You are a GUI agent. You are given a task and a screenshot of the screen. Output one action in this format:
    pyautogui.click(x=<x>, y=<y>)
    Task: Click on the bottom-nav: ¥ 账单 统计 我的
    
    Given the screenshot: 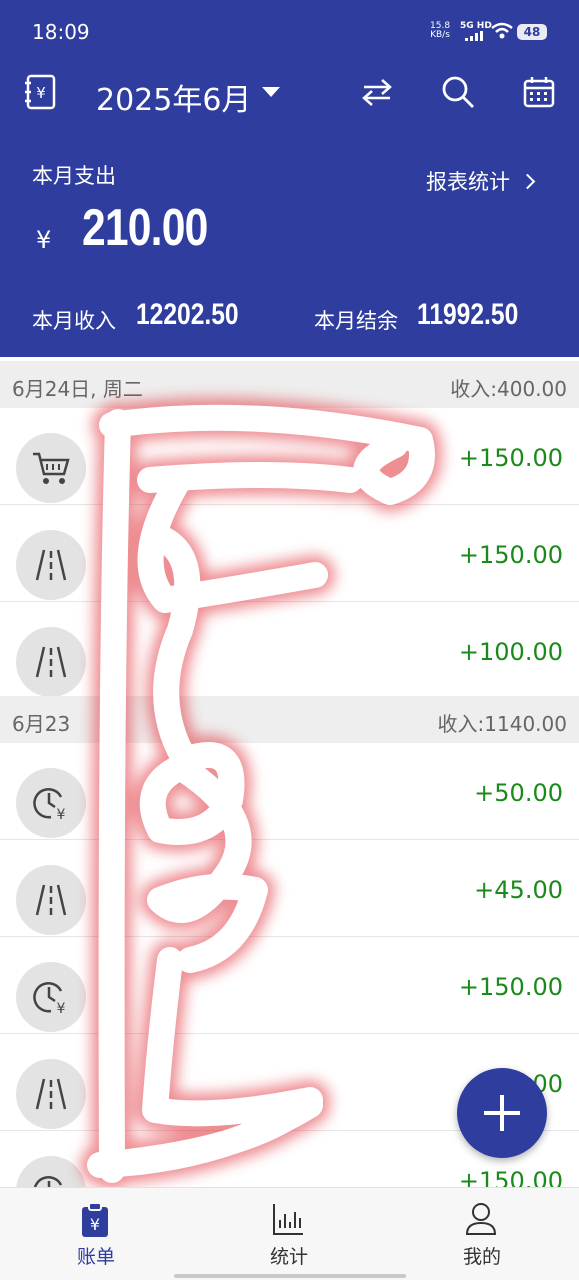 What is the action you would take?
    pyautogui.click(x=289, y=1233)
    